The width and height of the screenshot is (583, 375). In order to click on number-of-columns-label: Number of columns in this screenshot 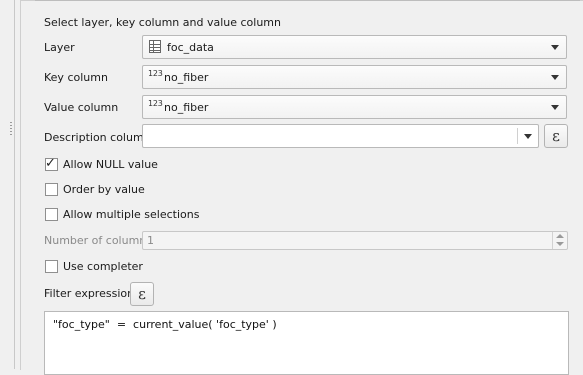, I will do `click(98, 240)`.